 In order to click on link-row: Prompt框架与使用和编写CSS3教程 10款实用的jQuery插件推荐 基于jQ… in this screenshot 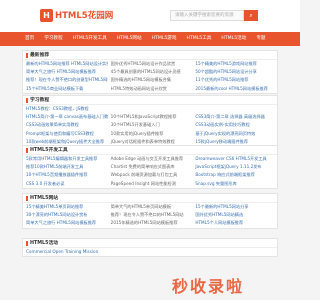, I will do `click(150, 134)`.